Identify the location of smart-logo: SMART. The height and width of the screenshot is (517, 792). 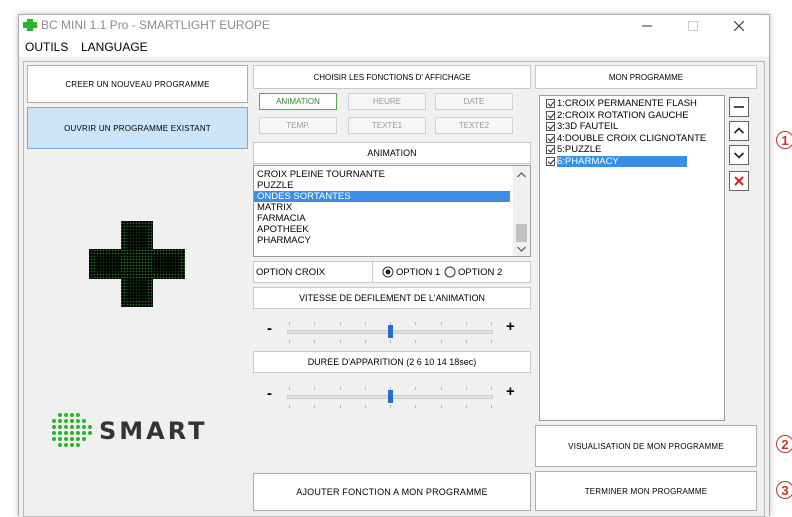
(141, 431).